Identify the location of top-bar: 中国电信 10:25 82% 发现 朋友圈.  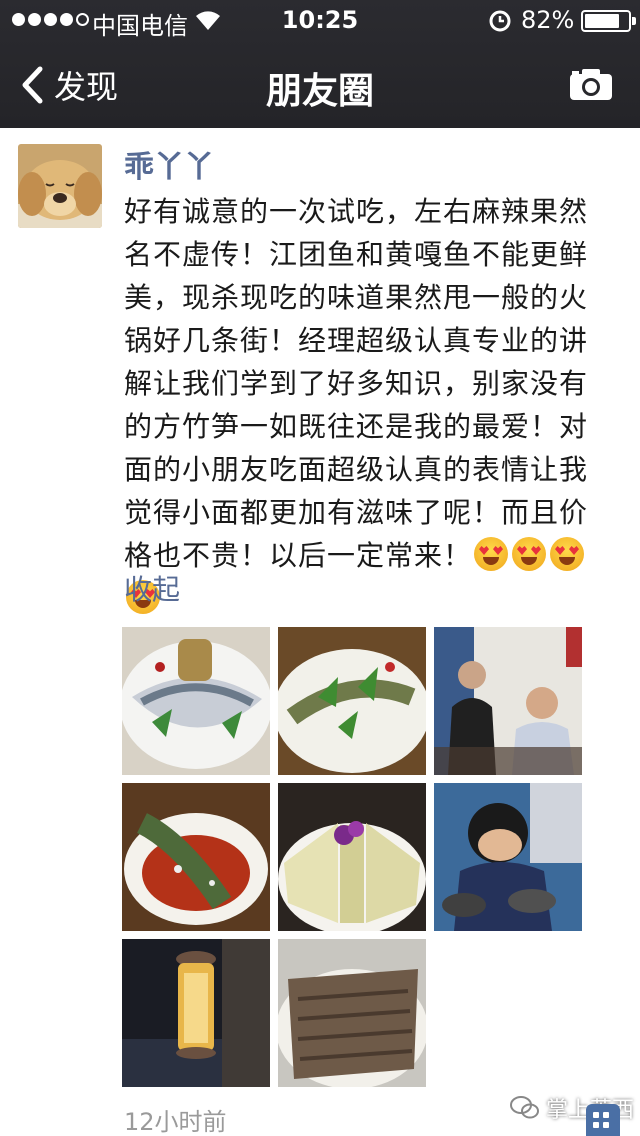
(320, 64).